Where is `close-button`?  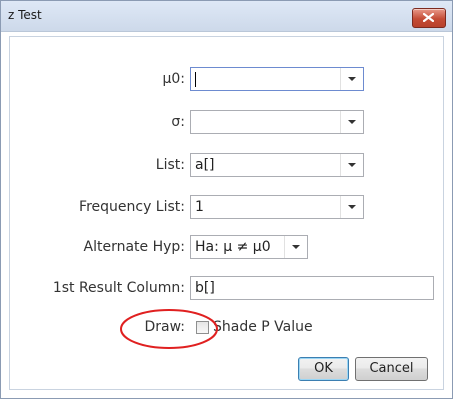
close-button is located at coordinates (429, 18).